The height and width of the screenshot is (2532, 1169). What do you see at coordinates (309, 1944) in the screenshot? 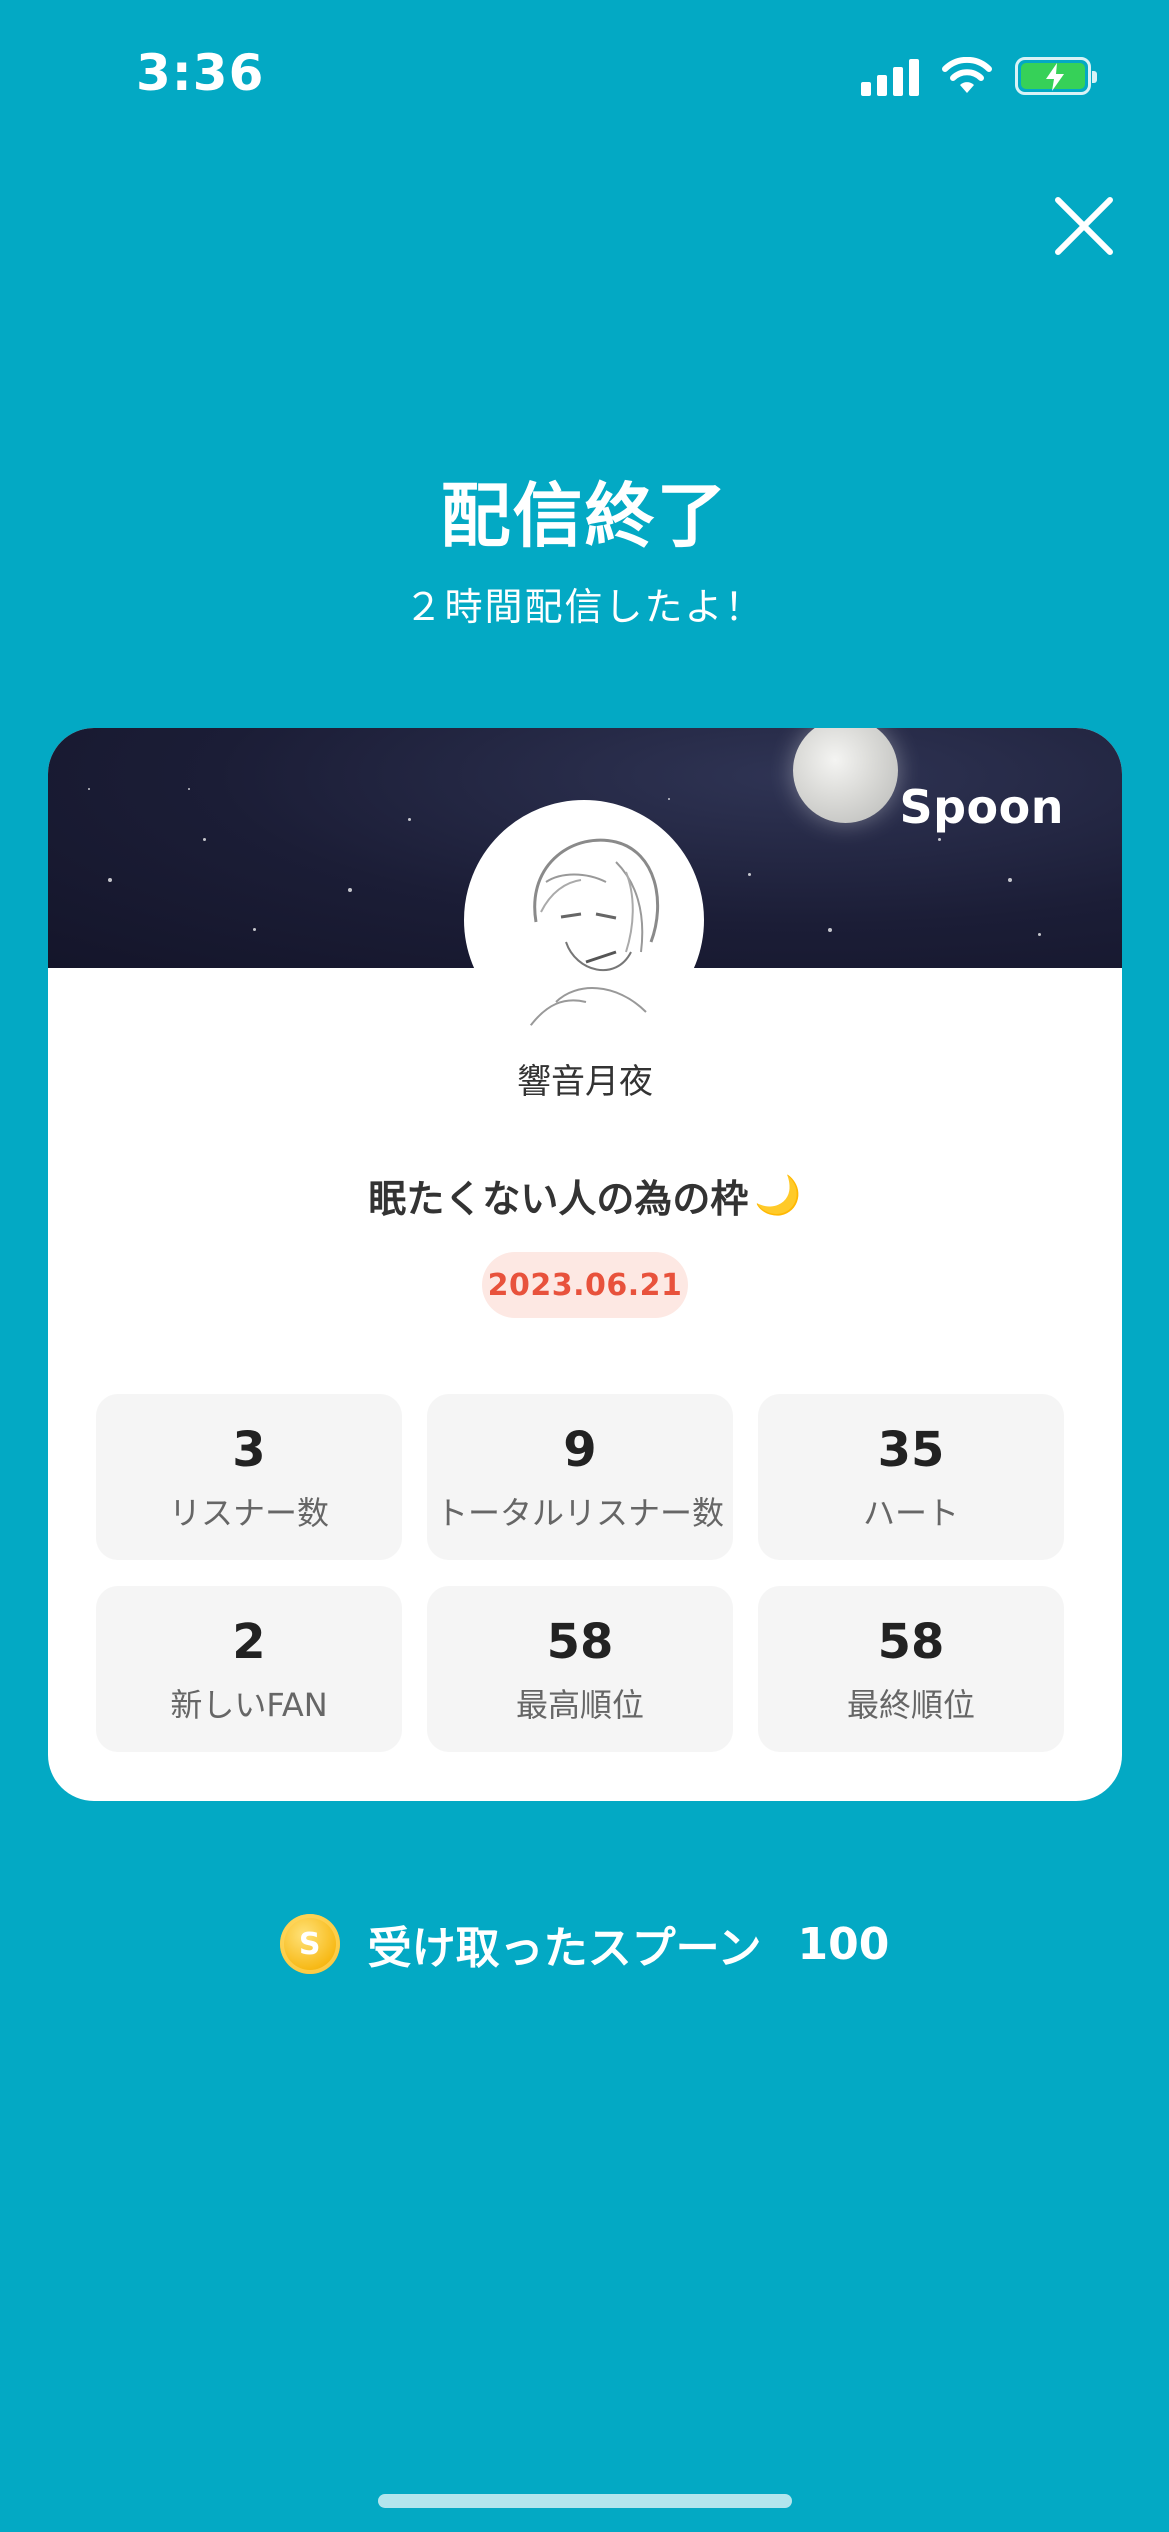
I see `spoon-coin-icon: S` at bounding box center [309, 1944].